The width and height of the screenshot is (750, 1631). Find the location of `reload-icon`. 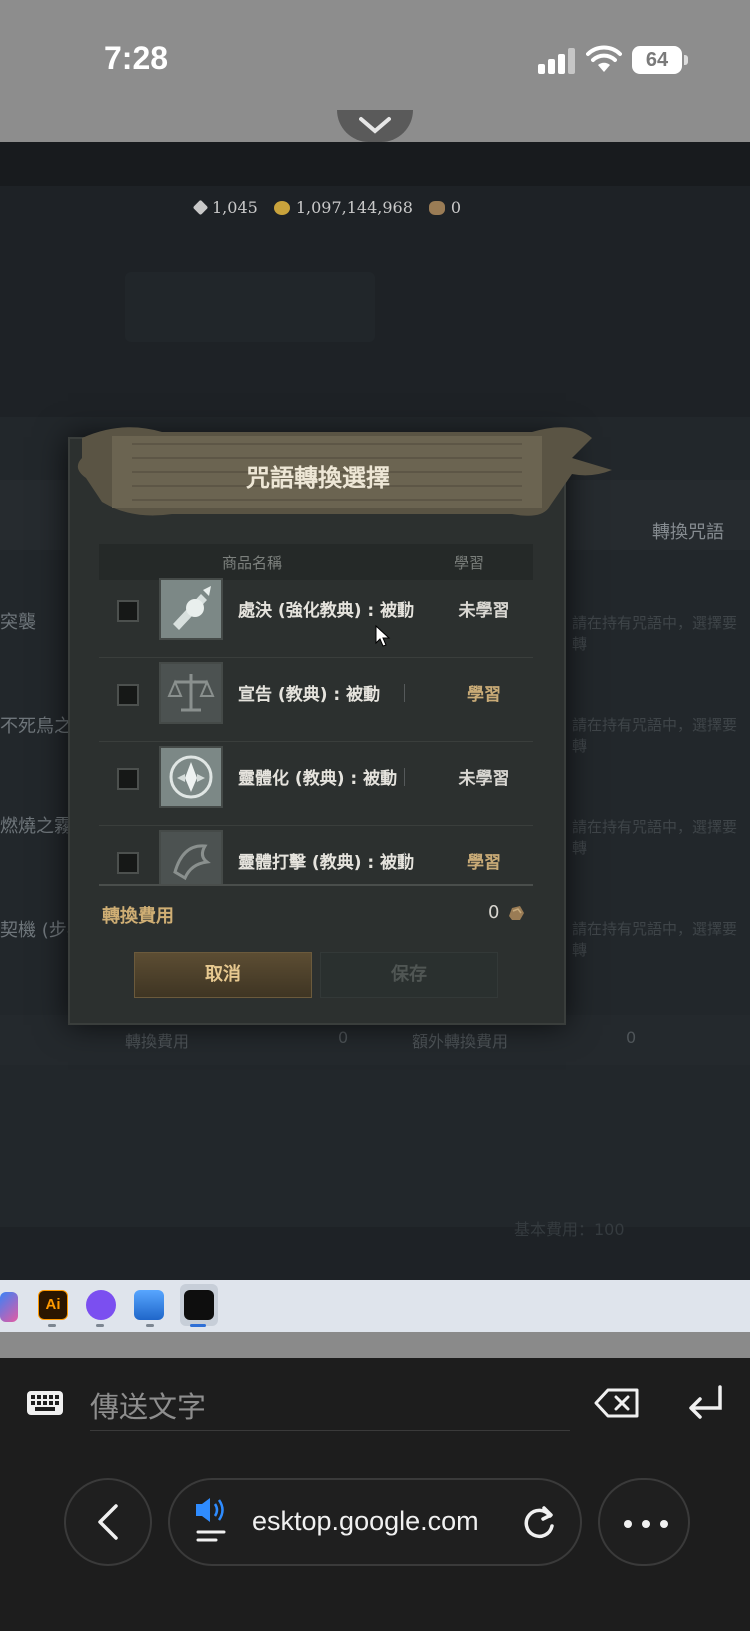

reload-icon is located at coordinates (539, 1523).